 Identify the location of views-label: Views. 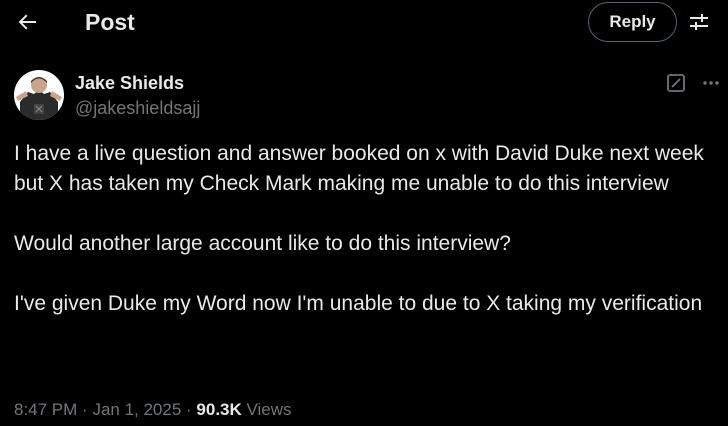
(269, 409).